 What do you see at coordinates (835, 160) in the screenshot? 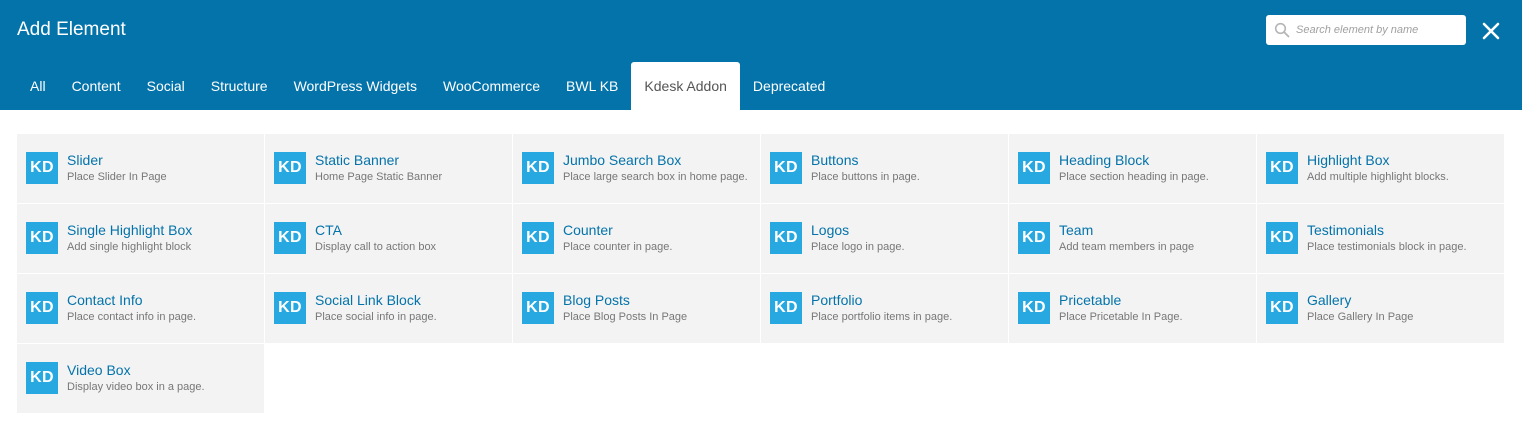
I see `element-name: Buttons` at bounding box center [835, 160].